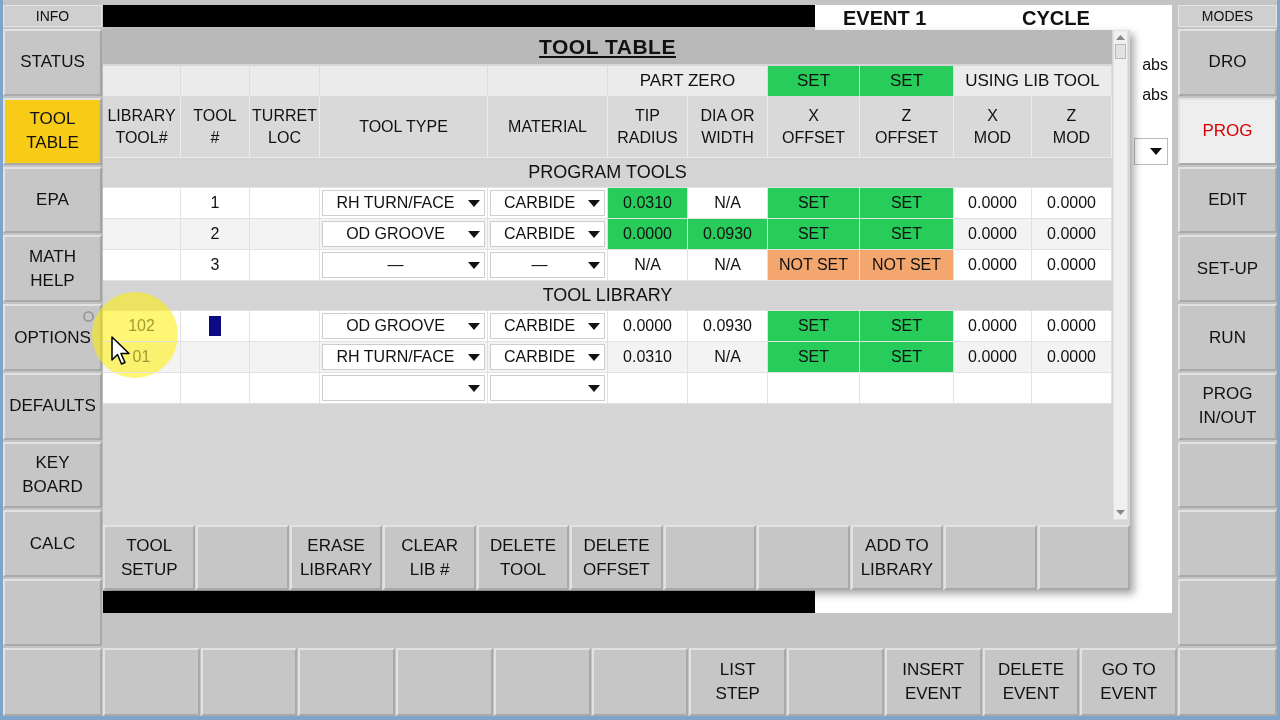 Image resolution: width=1280 pixels, height=720 pixels. I want to click on menu-button: GO TO EVENT, so click(1129, 682).